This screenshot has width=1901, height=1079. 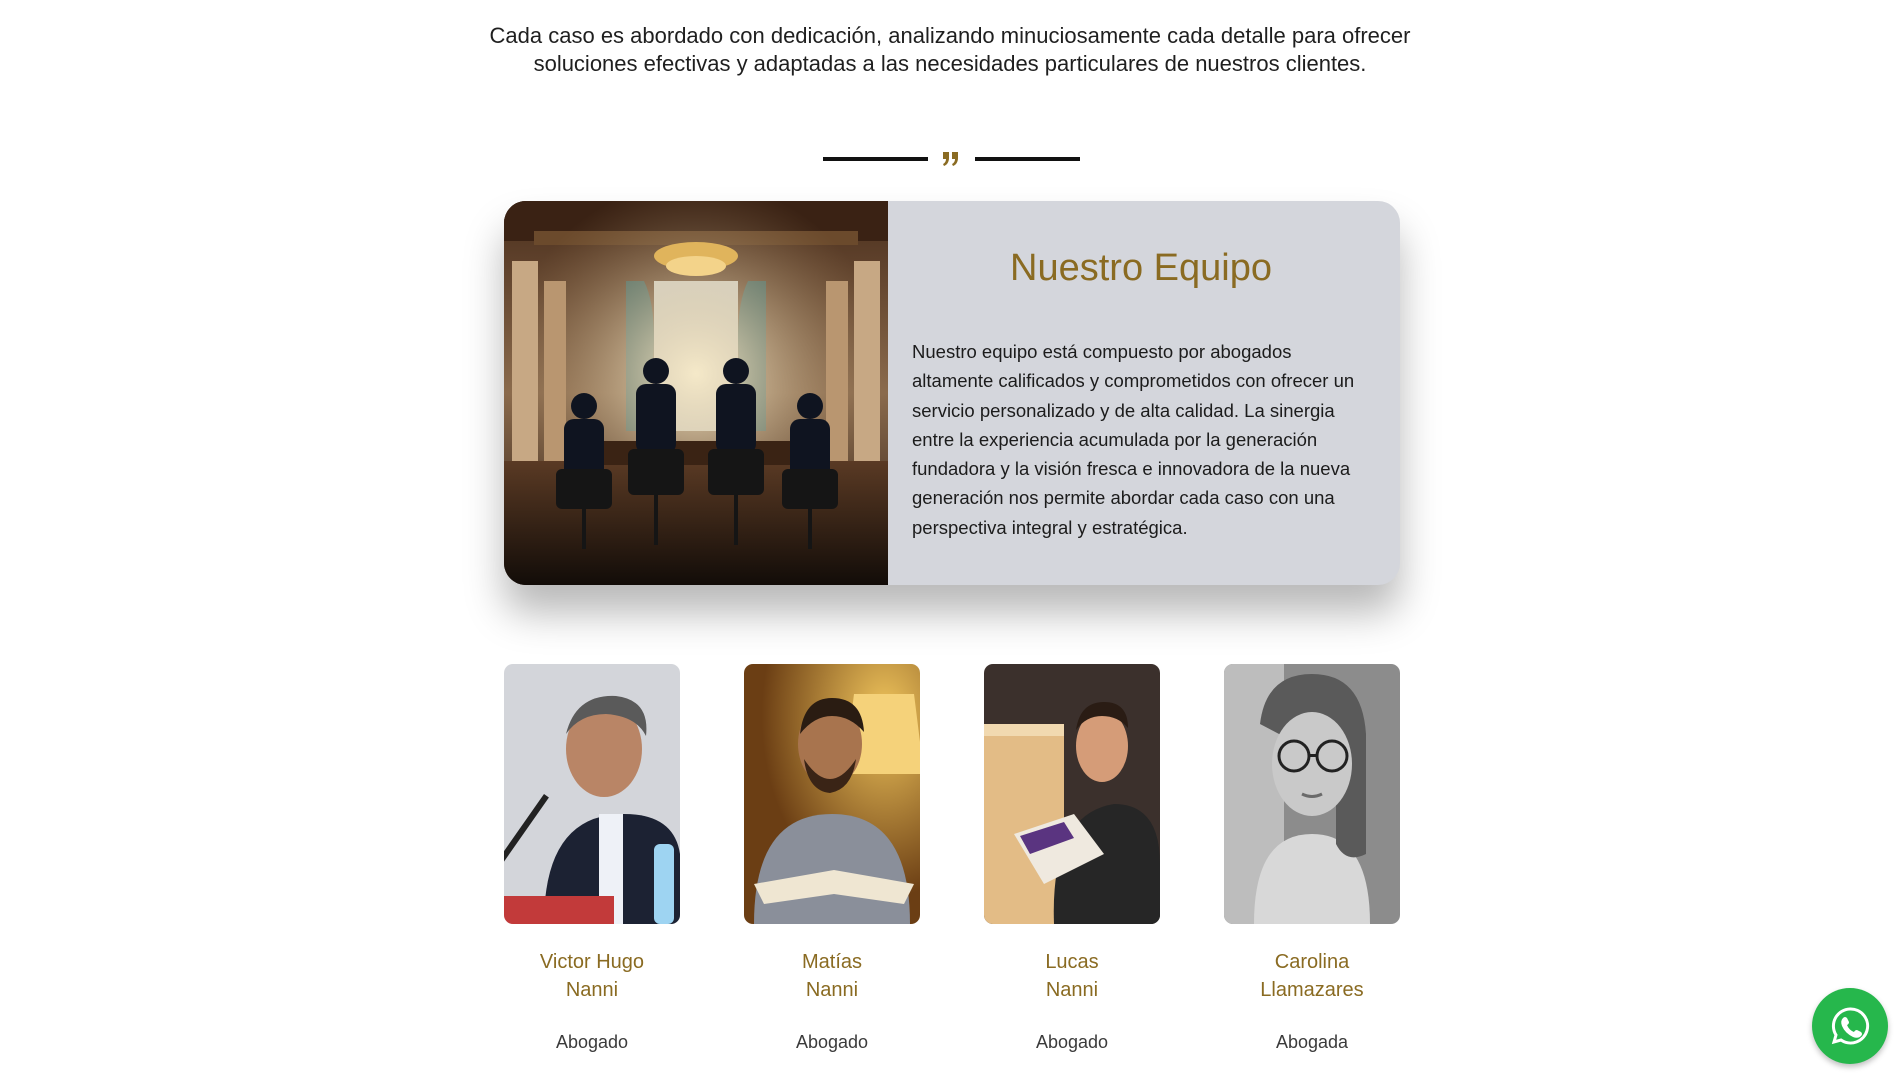 What do you see at coordinates (1027, 159) in the screenshot?
I see `divider-line-right` at bounding box center [1027, 159].